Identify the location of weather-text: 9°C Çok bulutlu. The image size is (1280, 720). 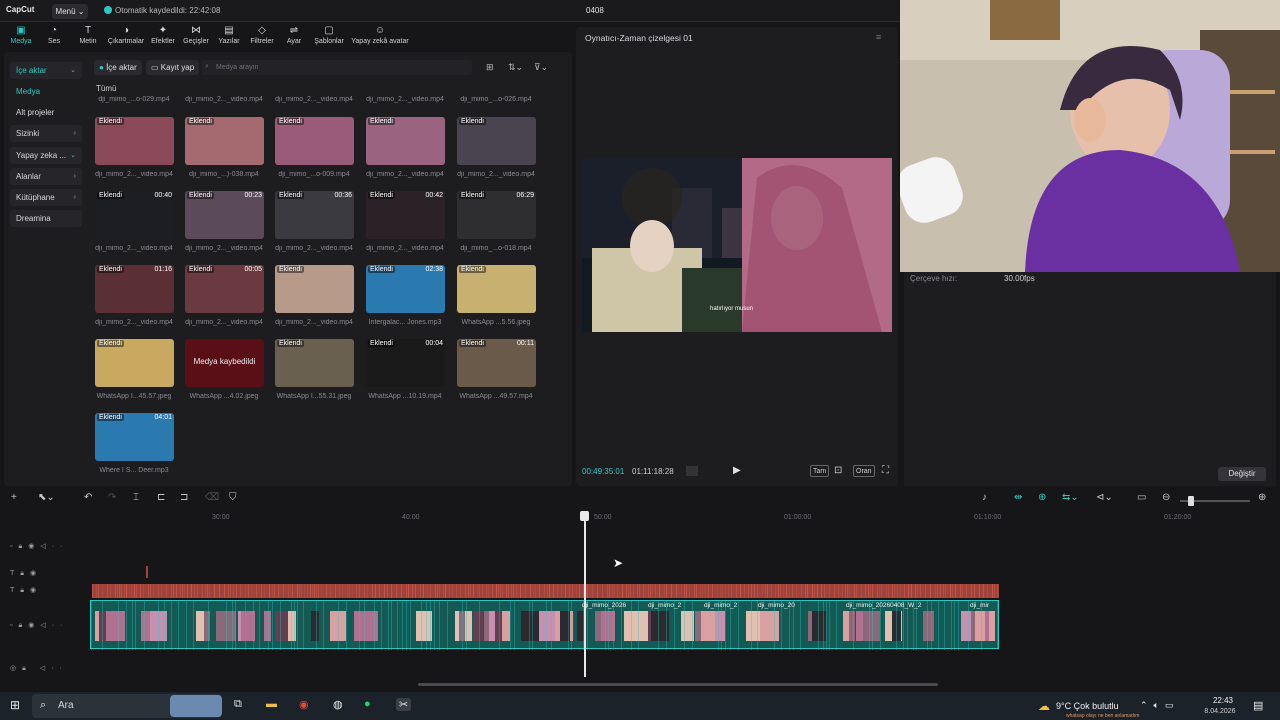
(1087, 706).